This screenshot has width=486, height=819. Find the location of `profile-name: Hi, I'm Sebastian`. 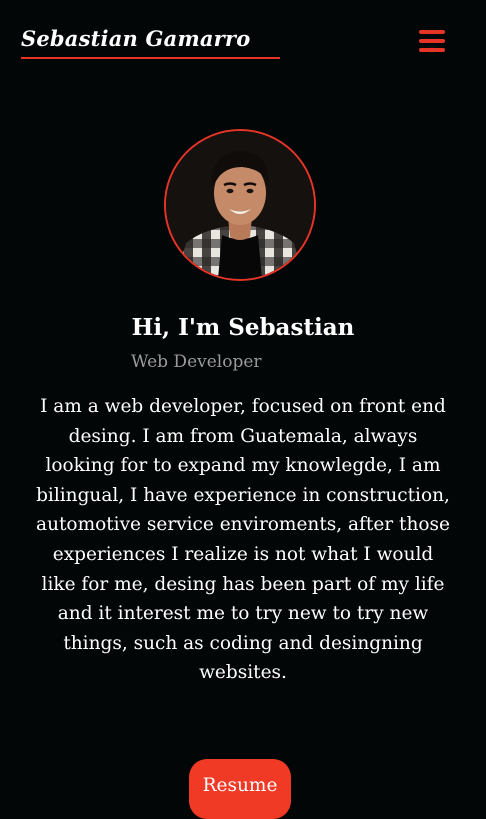

profile-name: Hi, I'm Sebastian is located at coordinates (243, 327).